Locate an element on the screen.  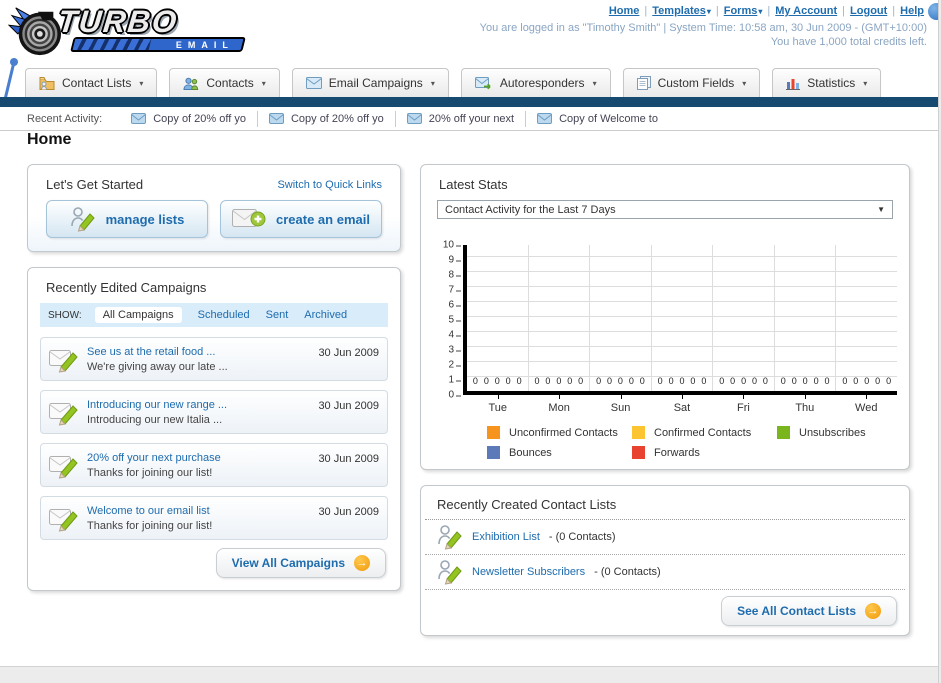
contact-list-count: - (0 Contacts) is located at coordinates (582, 537).